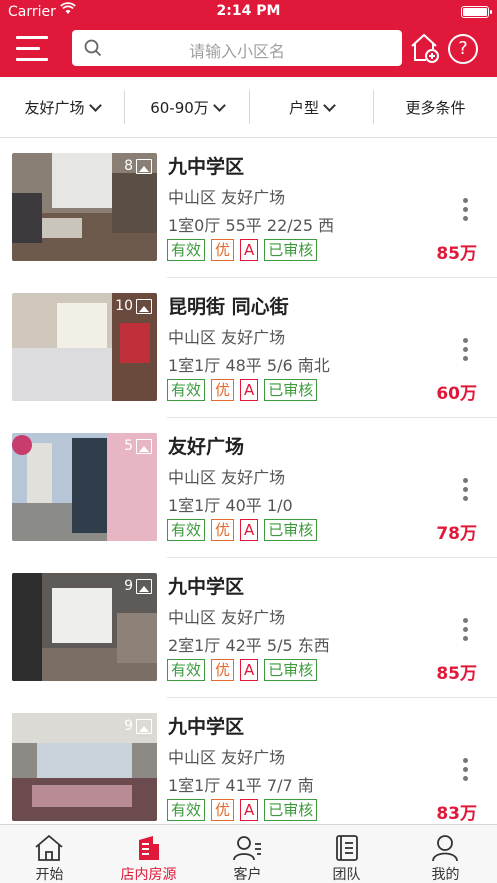 This screenshot has height=883, width=497. I want to click on add-house-button, so click(425, 48).